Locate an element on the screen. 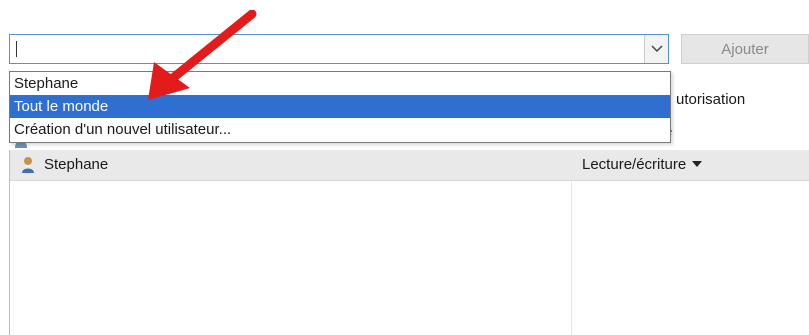 The image size is (809, 335). dropdown-option-everyone: Tout le monde is located at coordinates (340, 106).